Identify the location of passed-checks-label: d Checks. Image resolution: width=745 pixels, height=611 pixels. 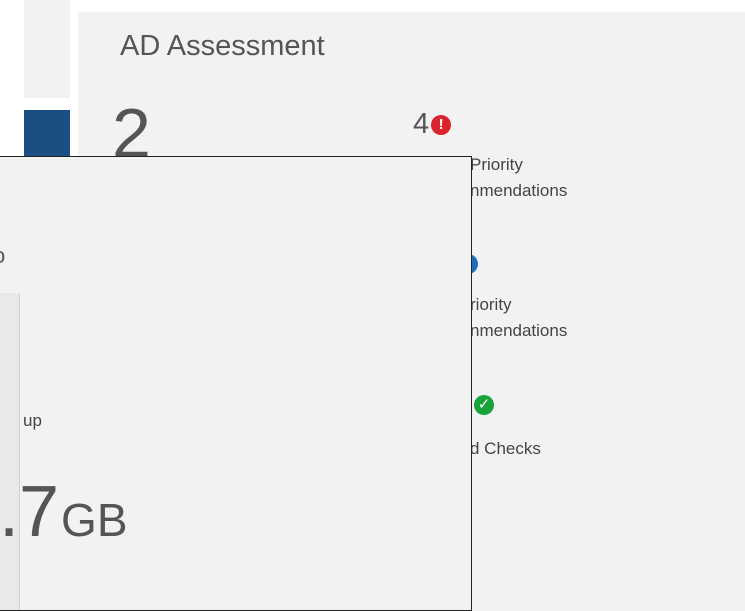
(505, 448).